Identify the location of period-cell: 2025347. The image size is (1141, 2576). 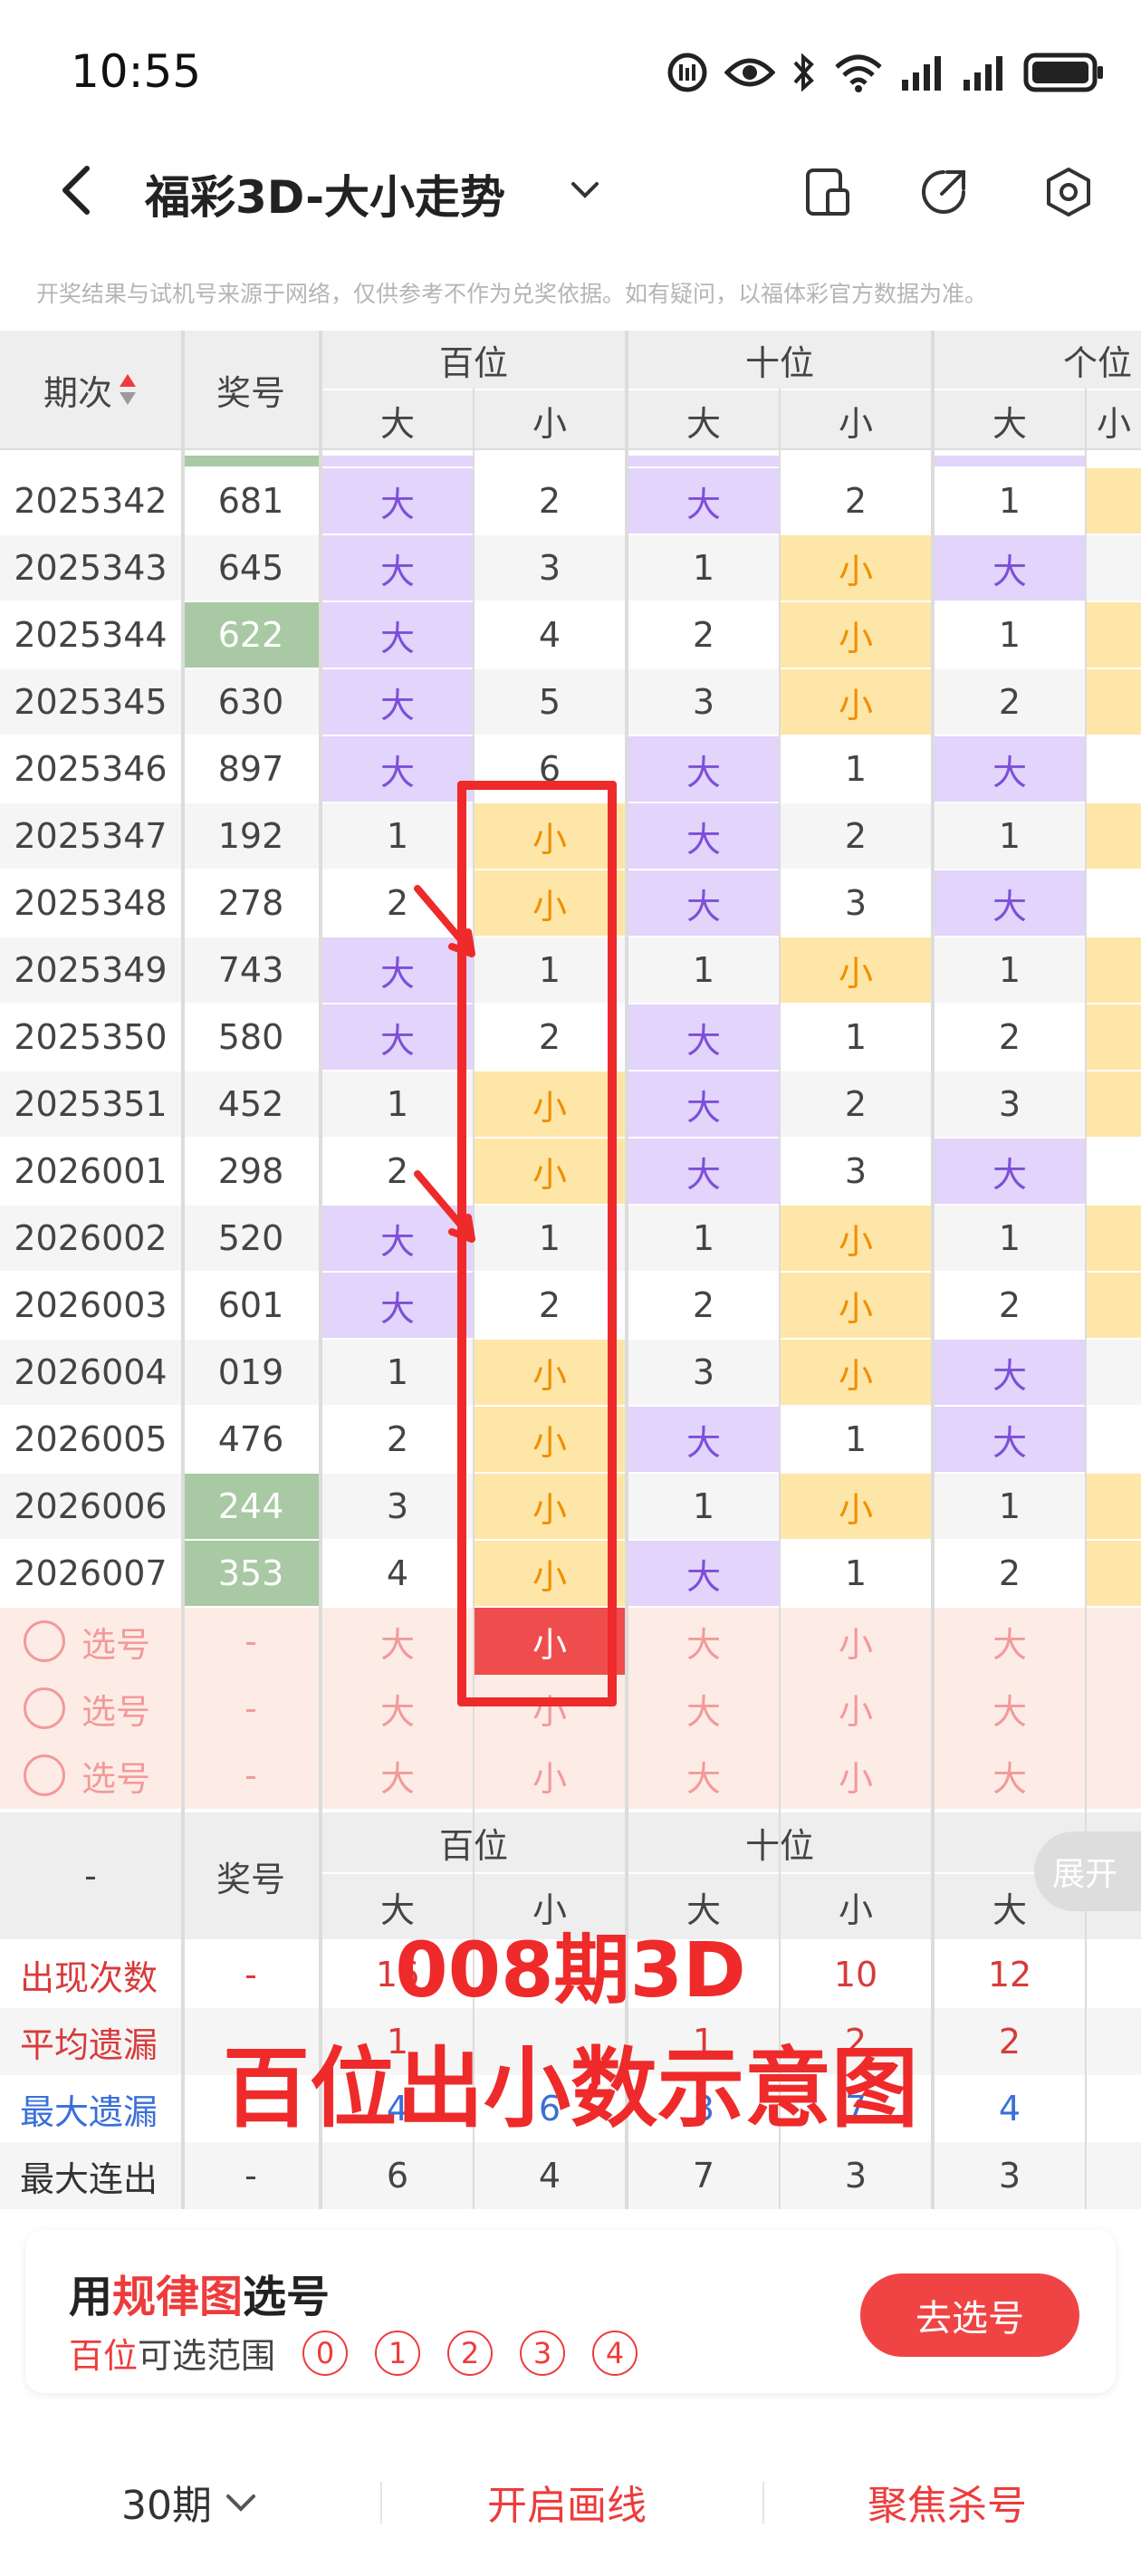
(90, 836).